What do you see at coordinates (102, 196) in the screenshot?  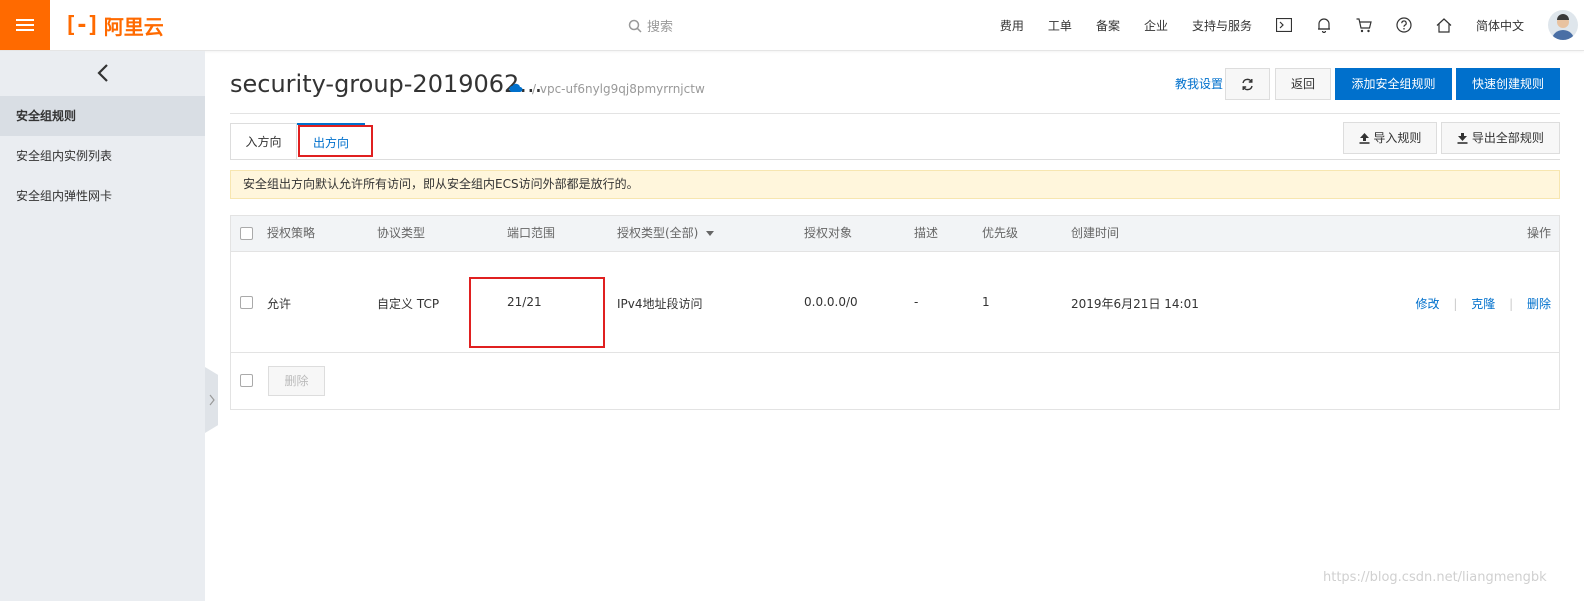 I see `sidebar-item-eni: 安全组内弹性网卡` at bounding box center [102, 196].